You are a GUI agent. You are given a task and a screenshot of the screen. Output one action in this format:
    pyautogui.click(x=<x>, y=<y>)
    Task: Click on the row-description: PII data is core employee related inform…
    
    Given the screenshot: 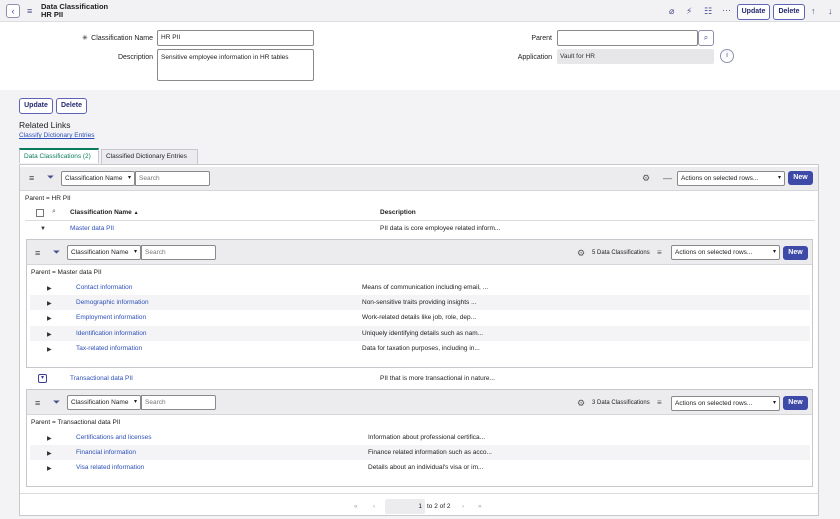 What is the action you would take?
    pyautogui.click(x=440, y=228)
    